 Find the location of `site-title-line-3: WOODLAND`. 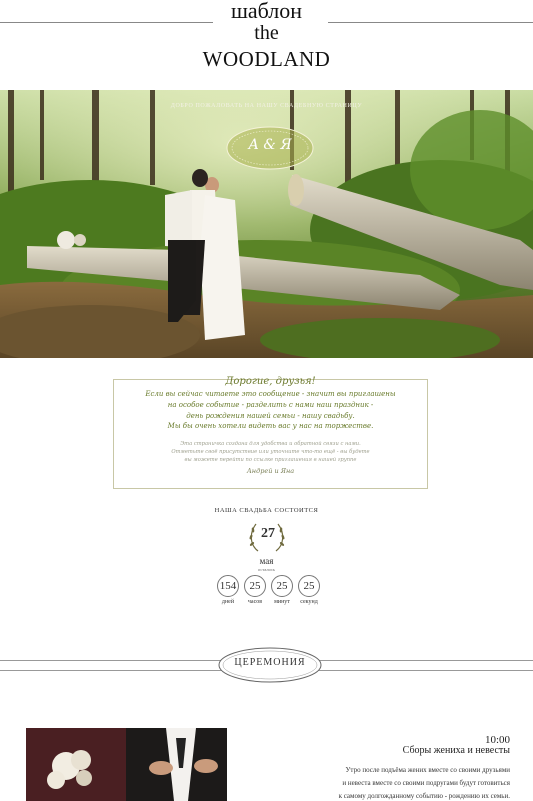

site-title-line-3: WOODLAND is located at coordinates (266, 59).